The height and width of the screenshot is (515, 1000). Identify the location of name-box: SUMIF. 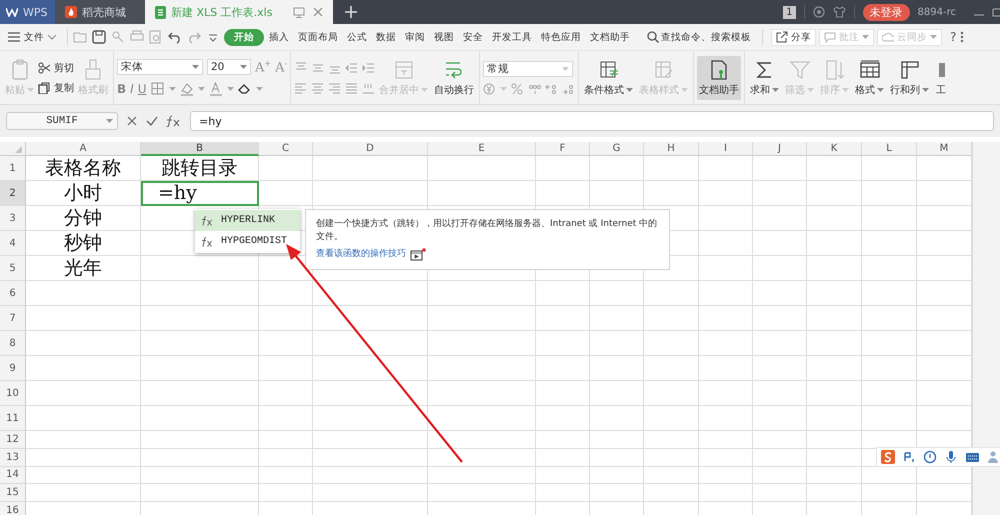
(62, 121).